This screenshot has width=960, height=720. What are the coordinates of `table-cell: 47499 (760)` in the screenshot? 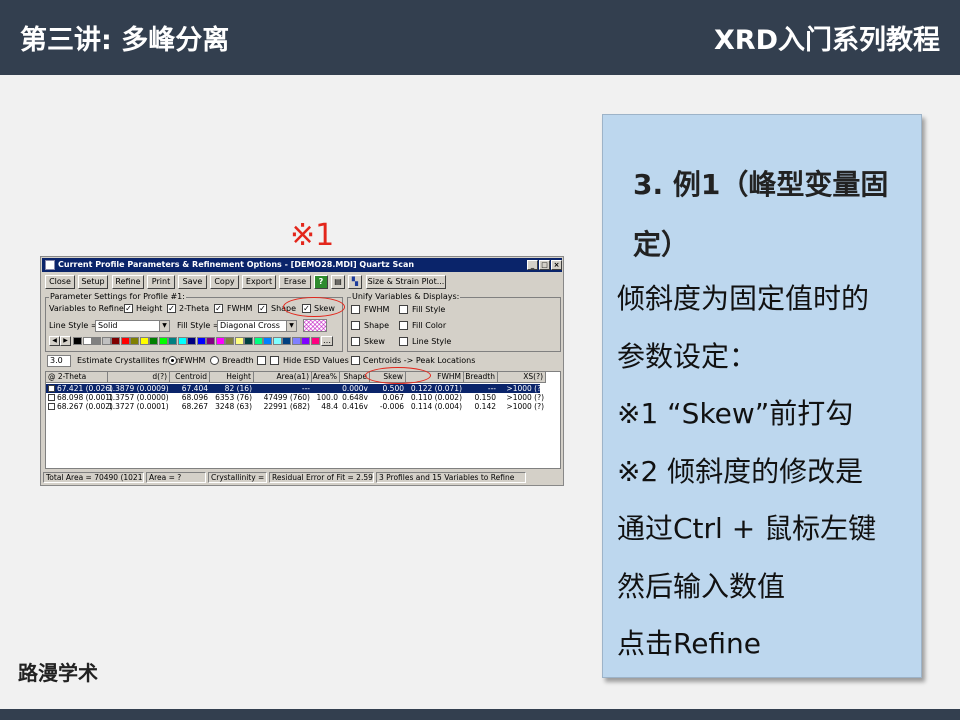 It's located at (286, 397).